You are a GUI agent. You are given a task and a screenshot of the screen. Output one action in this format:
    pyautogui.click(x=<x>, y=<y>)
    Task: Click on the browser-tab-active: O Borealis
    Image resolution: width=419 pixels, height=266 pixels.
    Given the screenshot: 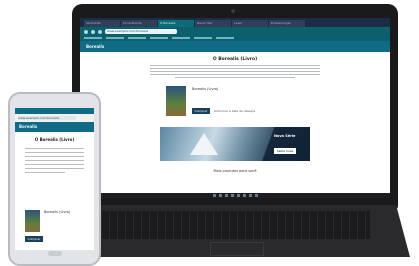 What is the action you would take?
    pyautogui.click(x=176, y=23)
    